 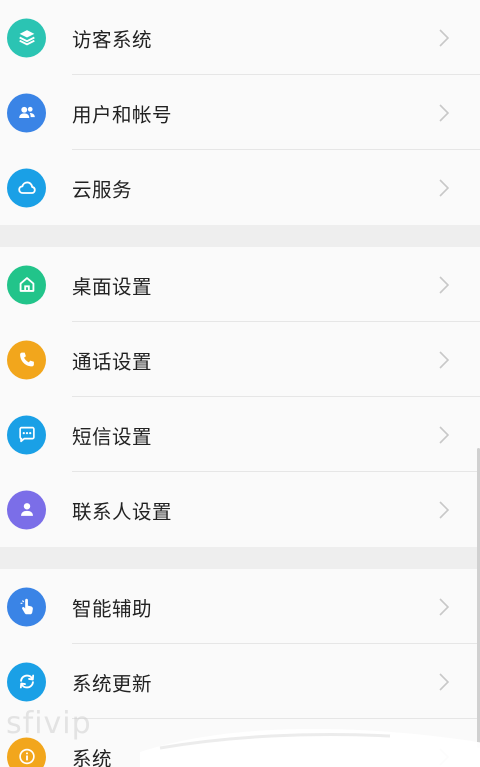 What do you see at coordinates (26, 359) in the screenshot?
I see `phone-icon` at bounding box center [26, 359].